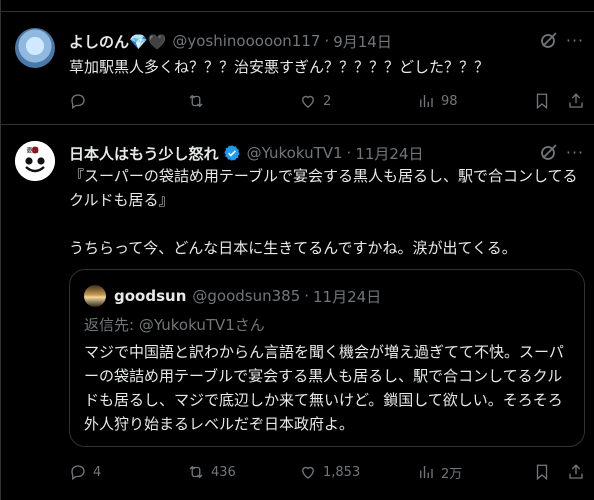  I want to click on like-count: 2, so click(327, 101).